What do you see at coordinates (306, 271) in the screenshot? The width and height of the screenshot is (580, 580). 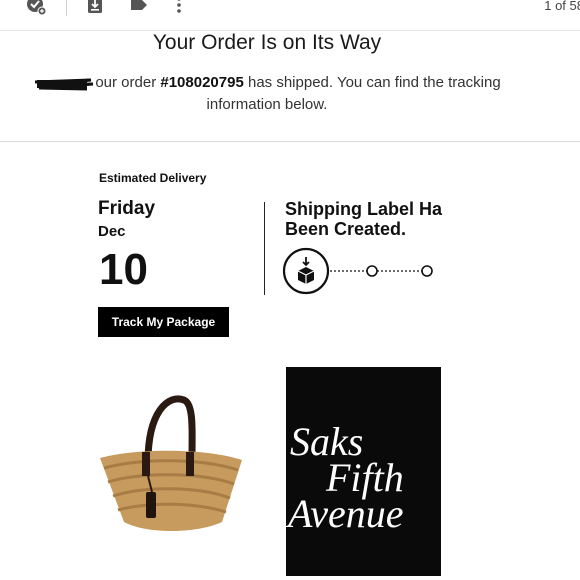 I see `package-icon` at bounding box center [306, 271].